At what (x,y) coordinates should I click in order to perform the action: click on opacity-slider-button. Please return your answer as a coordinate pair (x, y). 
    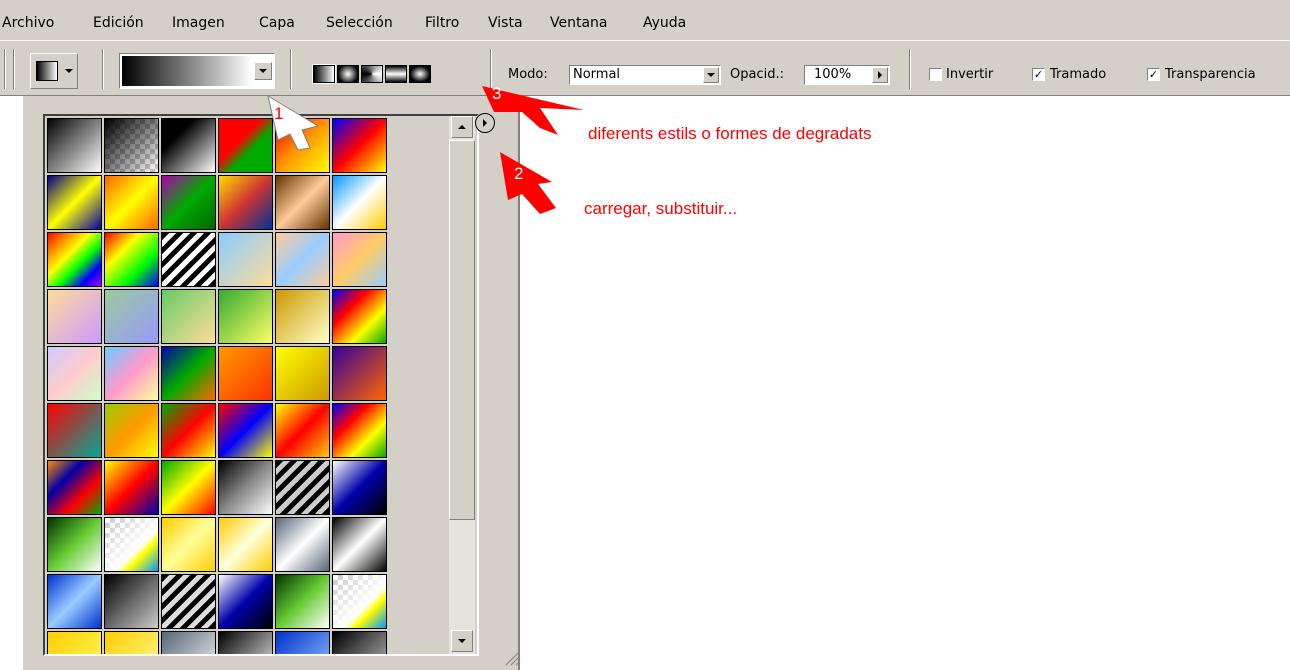
    Looking at the image, I should click on (880, 75).